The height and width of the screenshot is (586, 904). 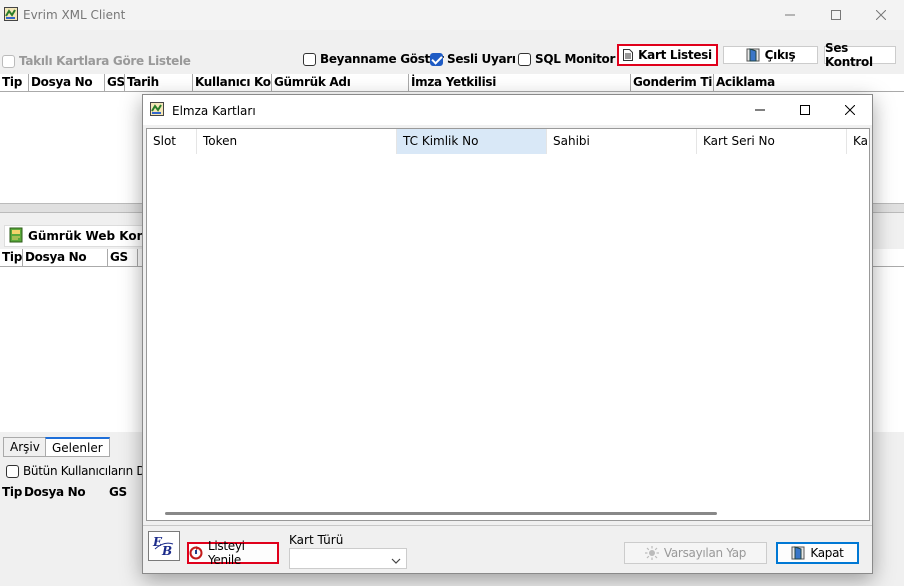 I want to click on button-label: Kart Listesi, so click(x=675, y=55).